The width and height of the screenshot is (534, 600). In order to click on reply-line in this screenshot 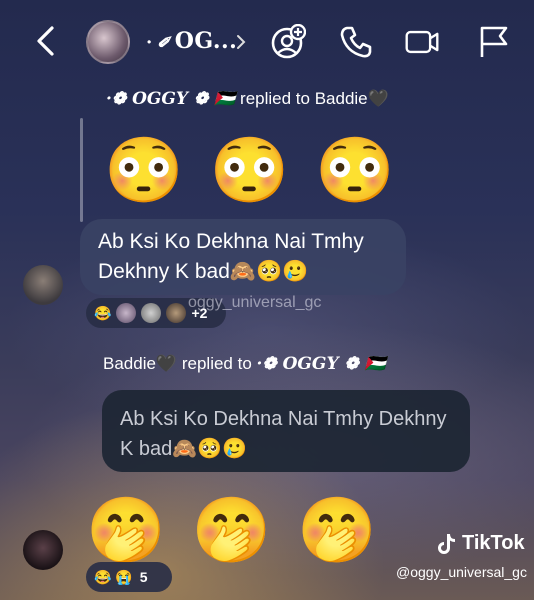, I will do `click(81, 170)`.